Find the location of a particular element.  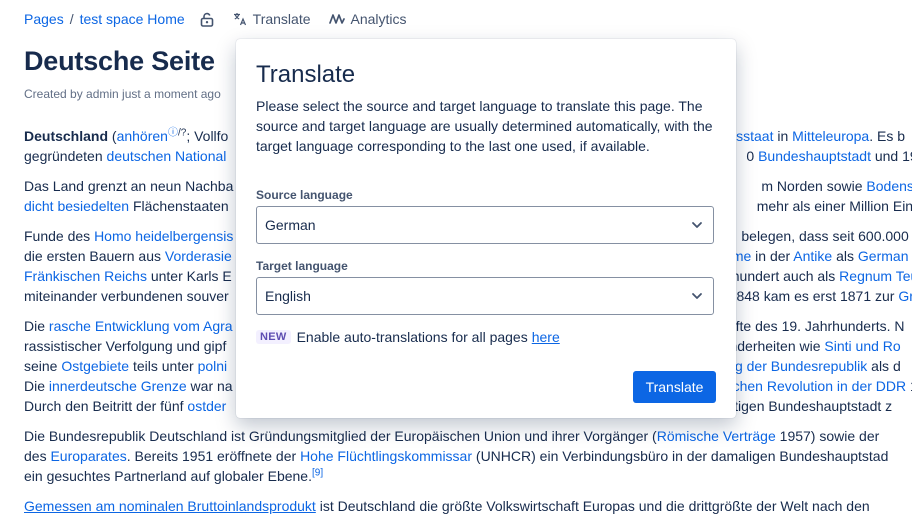

article-text: Flächenstaaten is located at coordinates (179, 206).